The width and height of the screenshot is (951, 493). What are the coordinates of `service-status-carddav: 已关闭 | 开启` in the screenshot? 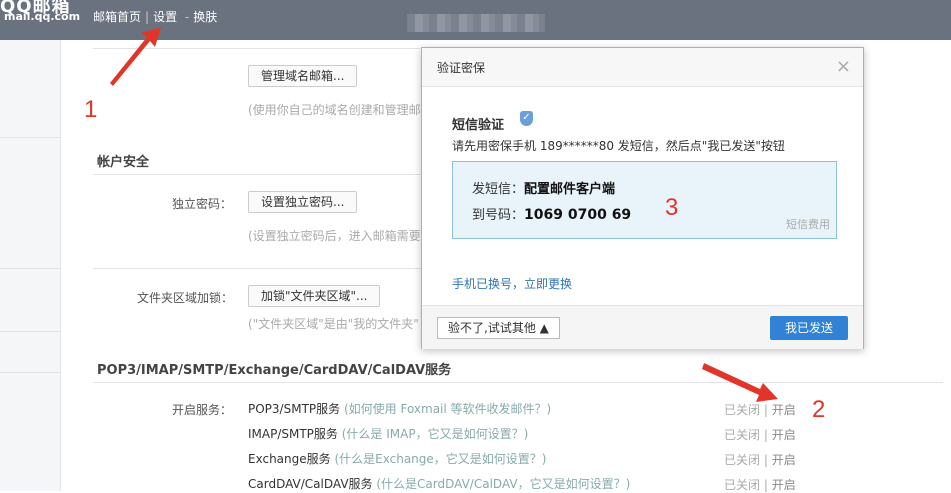 It's located at (760, 484).